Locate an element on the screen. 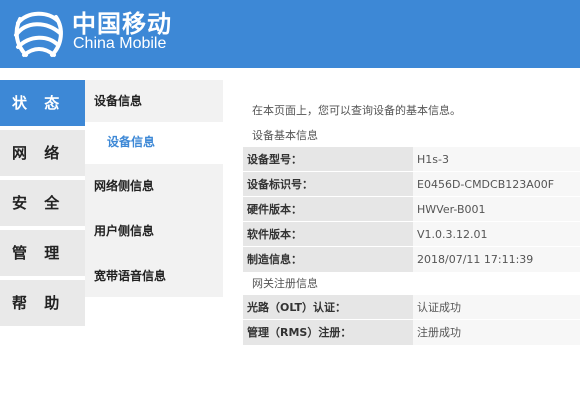 The width and height of the screenshot is (580, 399). nav-item-help: 帮 助 is located at coordinates (42, 305).